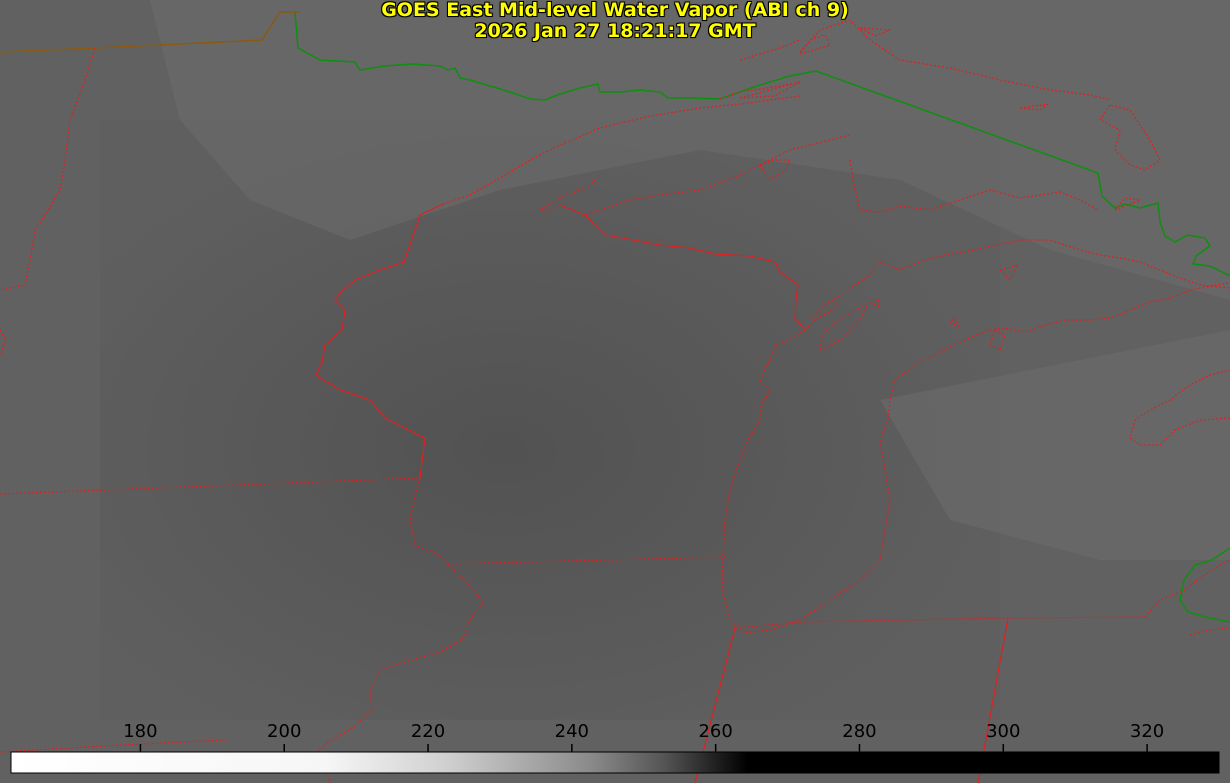  Describe the element at coordinates (1003, 731) in the screenshot. I see `colorbar-tick-label: 300` at that location.